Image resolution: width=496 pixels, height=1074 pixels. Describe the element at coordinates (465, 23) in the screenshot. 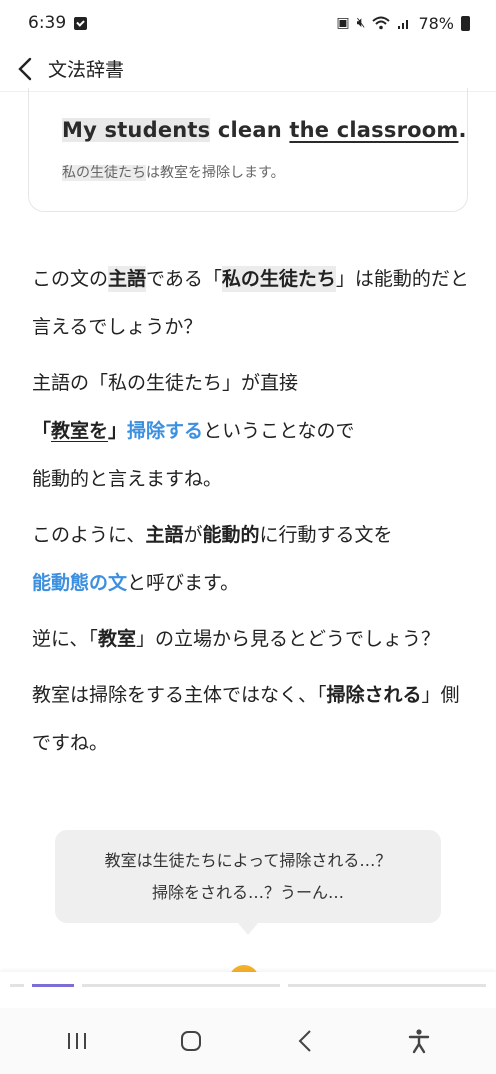

I see `battery-icon` at that location.